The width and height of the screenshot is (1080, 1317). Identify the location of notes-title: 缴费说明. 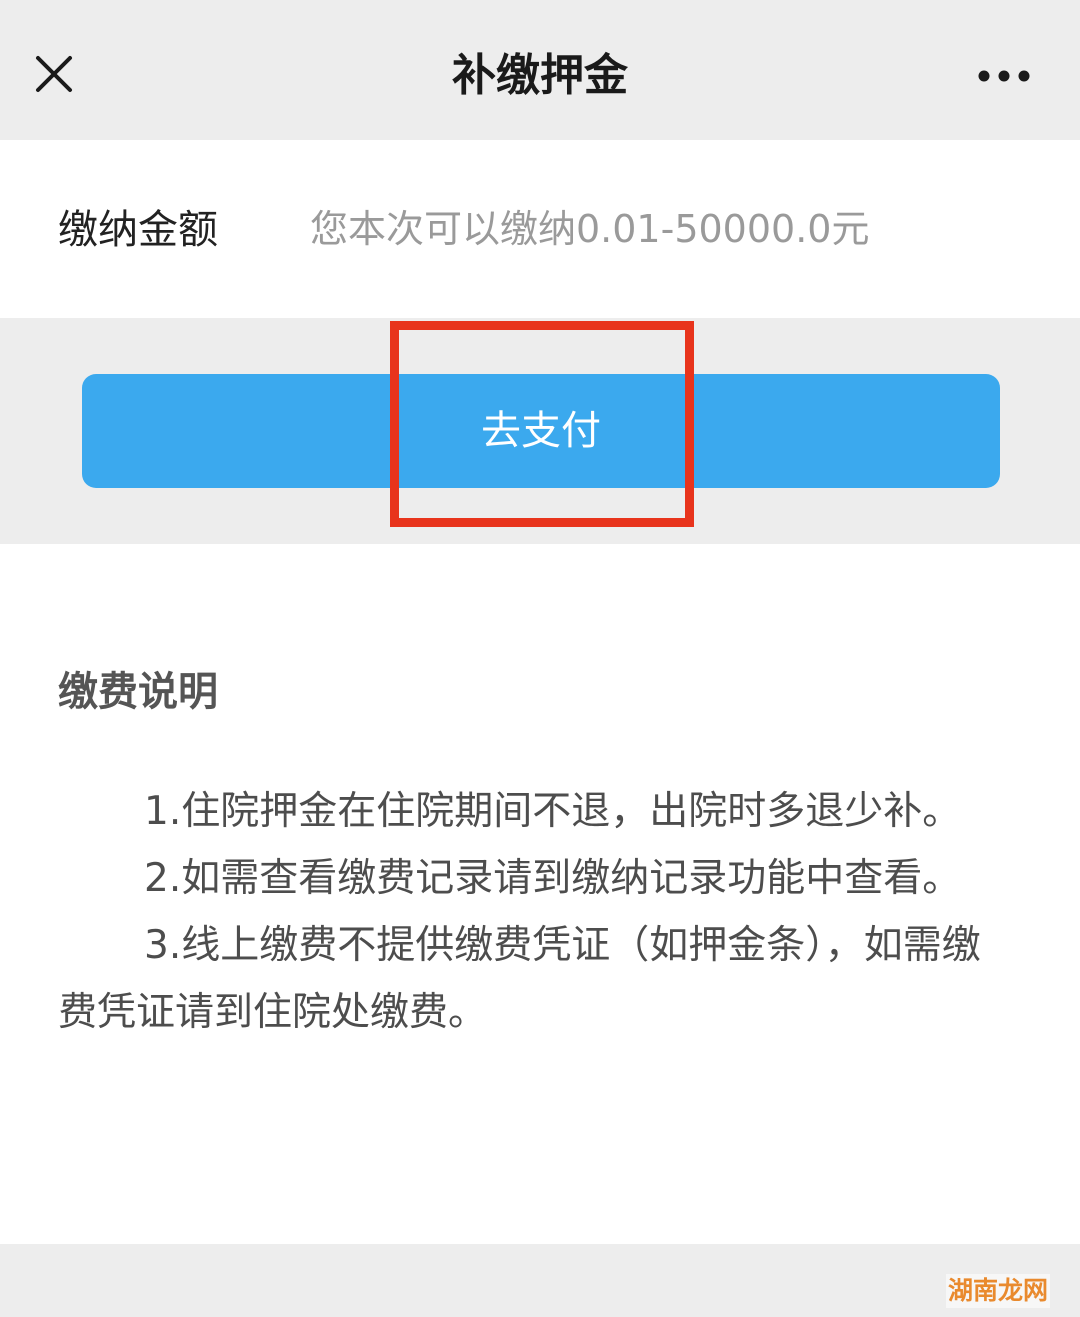
(138, 692).